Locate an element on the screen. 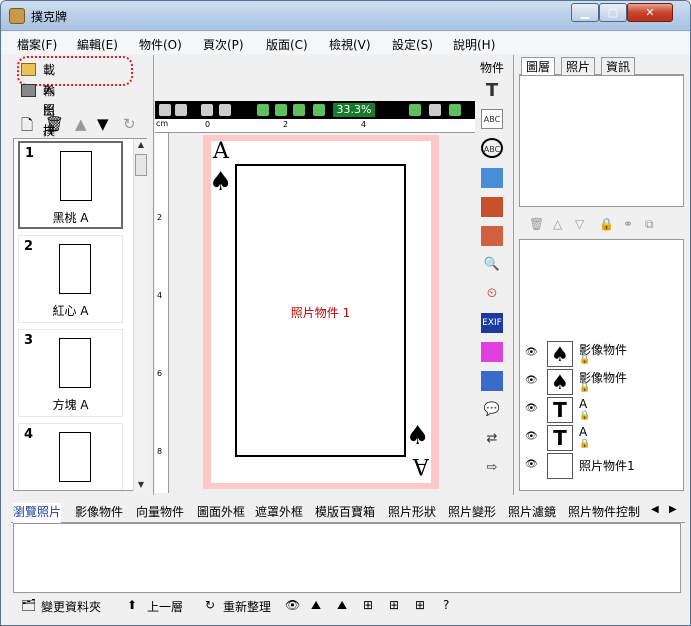 The image size is (691, 626). undo-icon is located at coordinates (165, 110).